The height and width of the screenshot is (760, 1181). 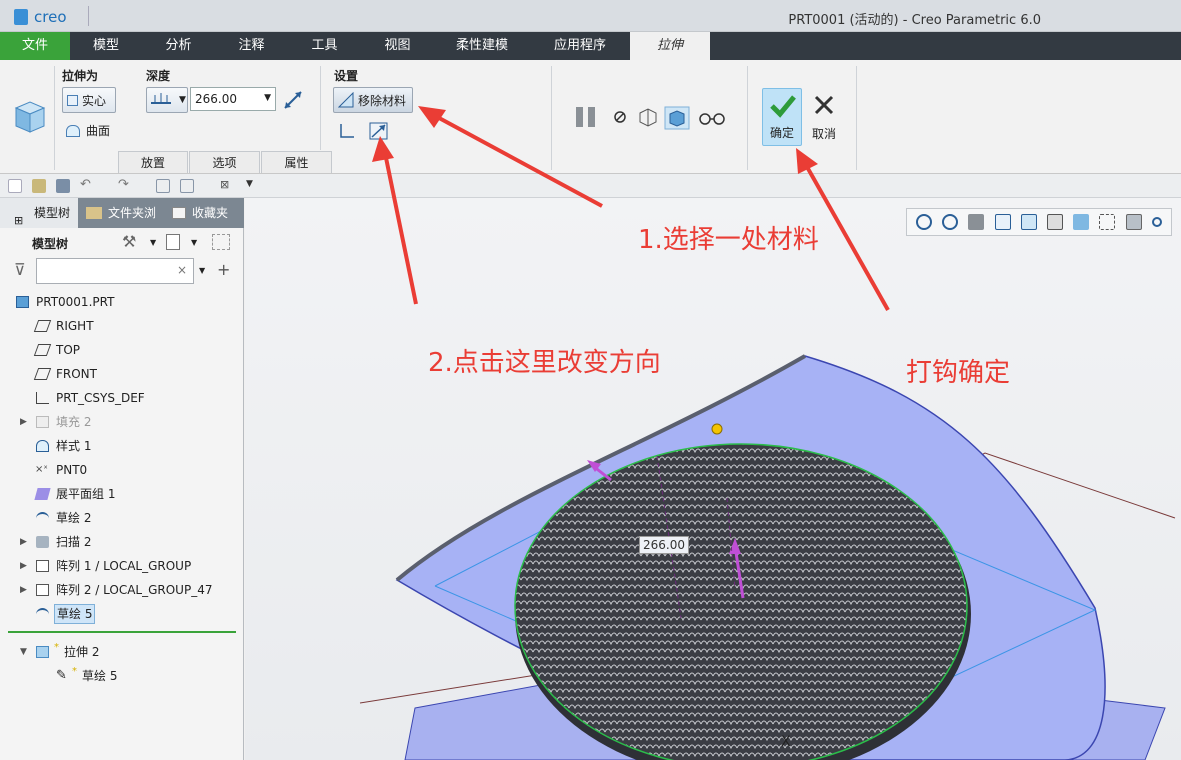 I want to click on add-filter-icon: +, so click(x=223, y=269).